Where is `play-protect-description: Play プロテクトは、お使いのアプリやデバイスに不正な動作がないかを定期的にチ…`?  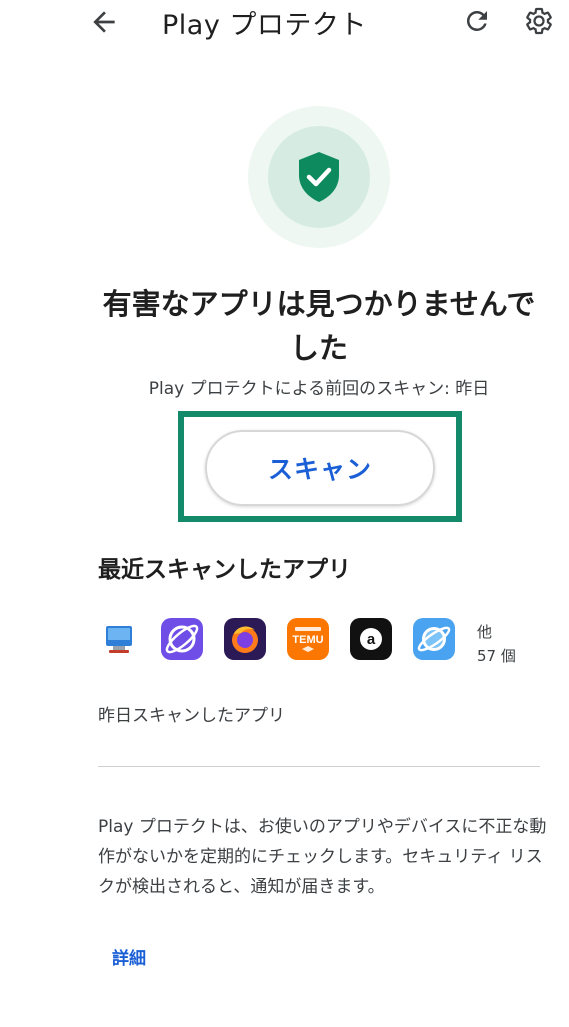 play-protect-description: Play プロテクトは、お使いのアプリやデバイスに不正な動作がないかを定期的にチ… is located at coordinates (322, 857).